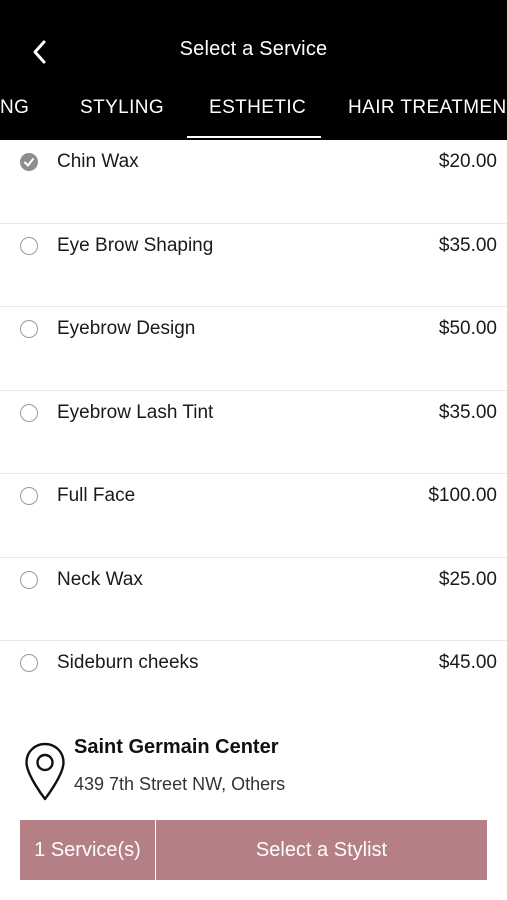 This screenshot has height=900, width=507. I want to click on service-name: Eyebrow Design, so click(126, 328).